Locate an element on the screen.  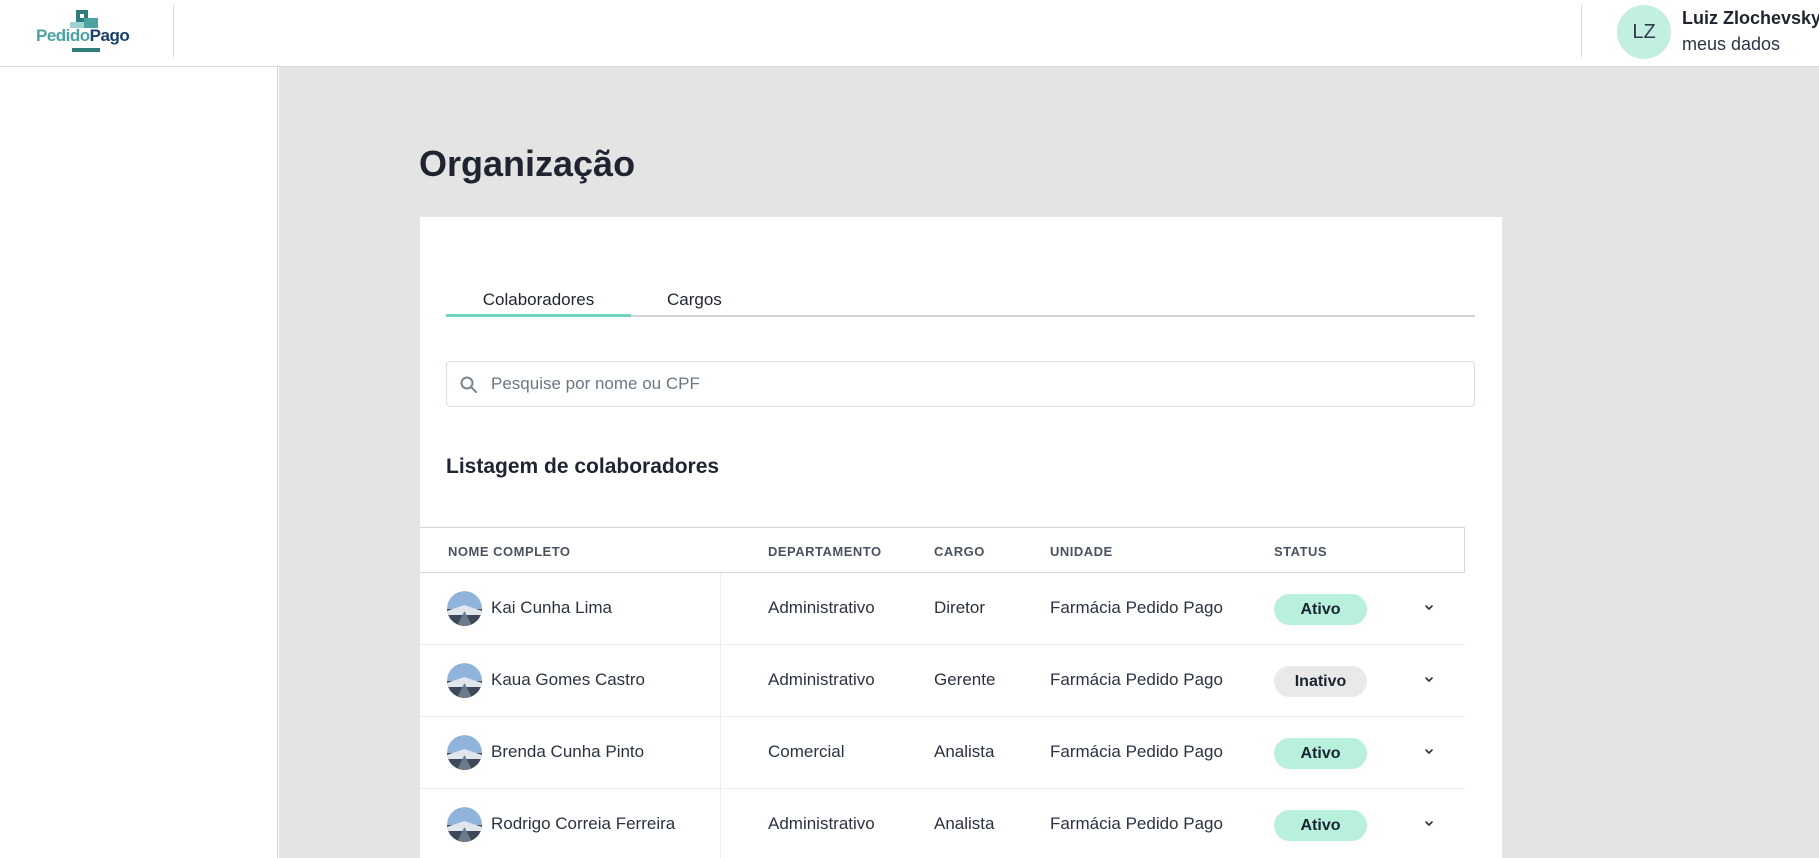
employee-department: Comercial is located at coordinates (806, 751).